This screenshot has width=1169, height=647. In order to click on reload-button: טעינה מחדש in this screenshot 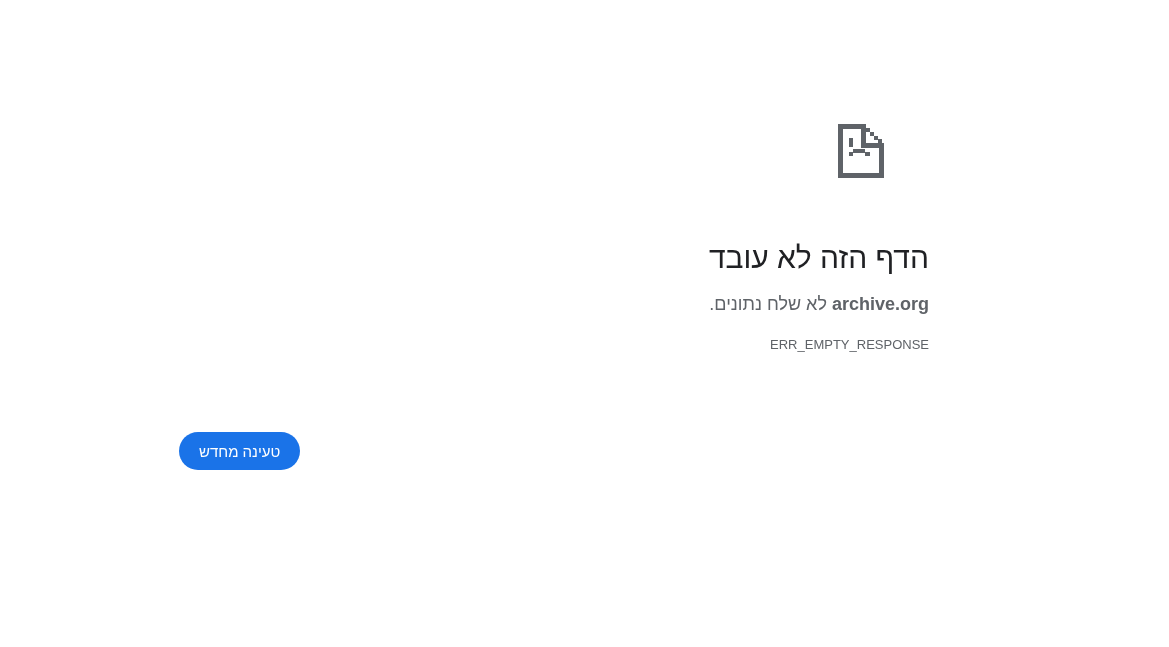, I will do `click(240, 451)`.